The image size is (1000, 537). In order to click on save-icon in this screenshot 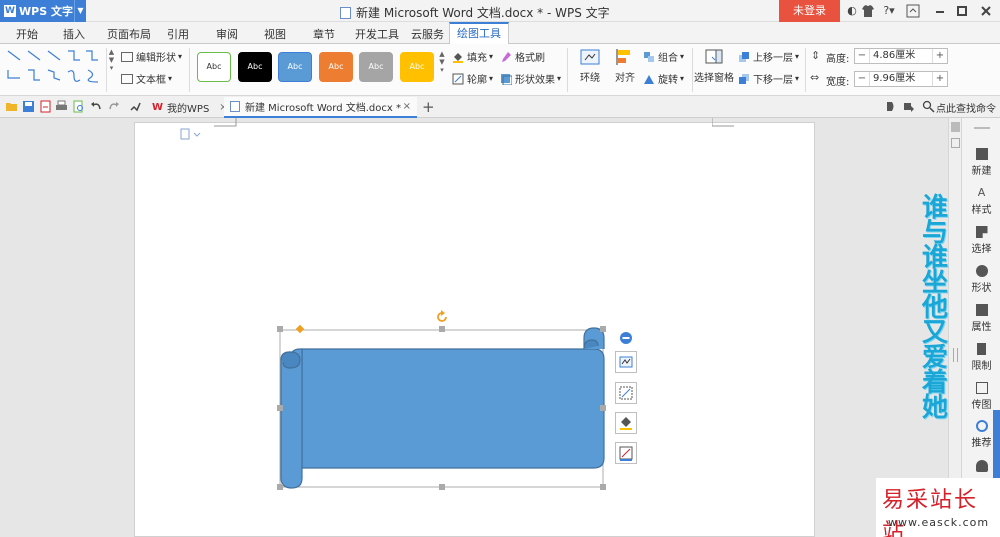, I will do `click(28, 106)`.